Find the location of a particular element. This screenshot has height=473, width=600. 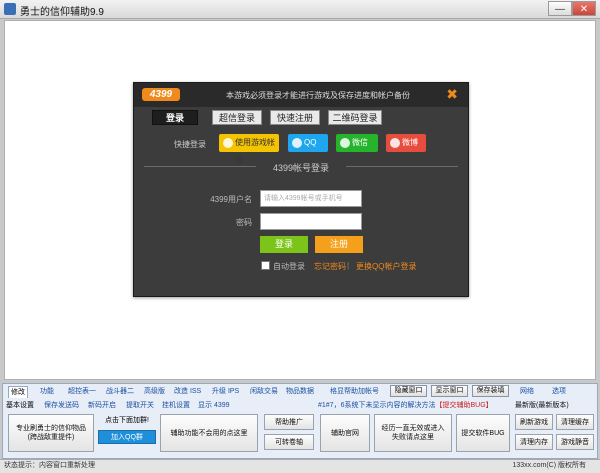

tab-qrcode-login: 二维码登录 is located at coordinates (355, 117).